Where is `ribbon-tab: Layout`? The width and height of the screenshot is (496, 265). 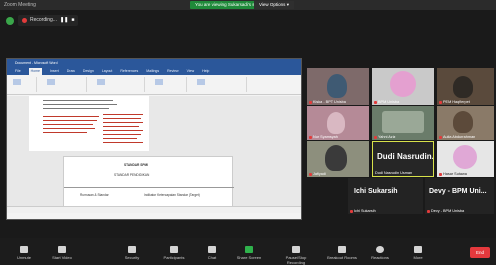 ribbon-tab: Layout is located at coordinates (107, 71).